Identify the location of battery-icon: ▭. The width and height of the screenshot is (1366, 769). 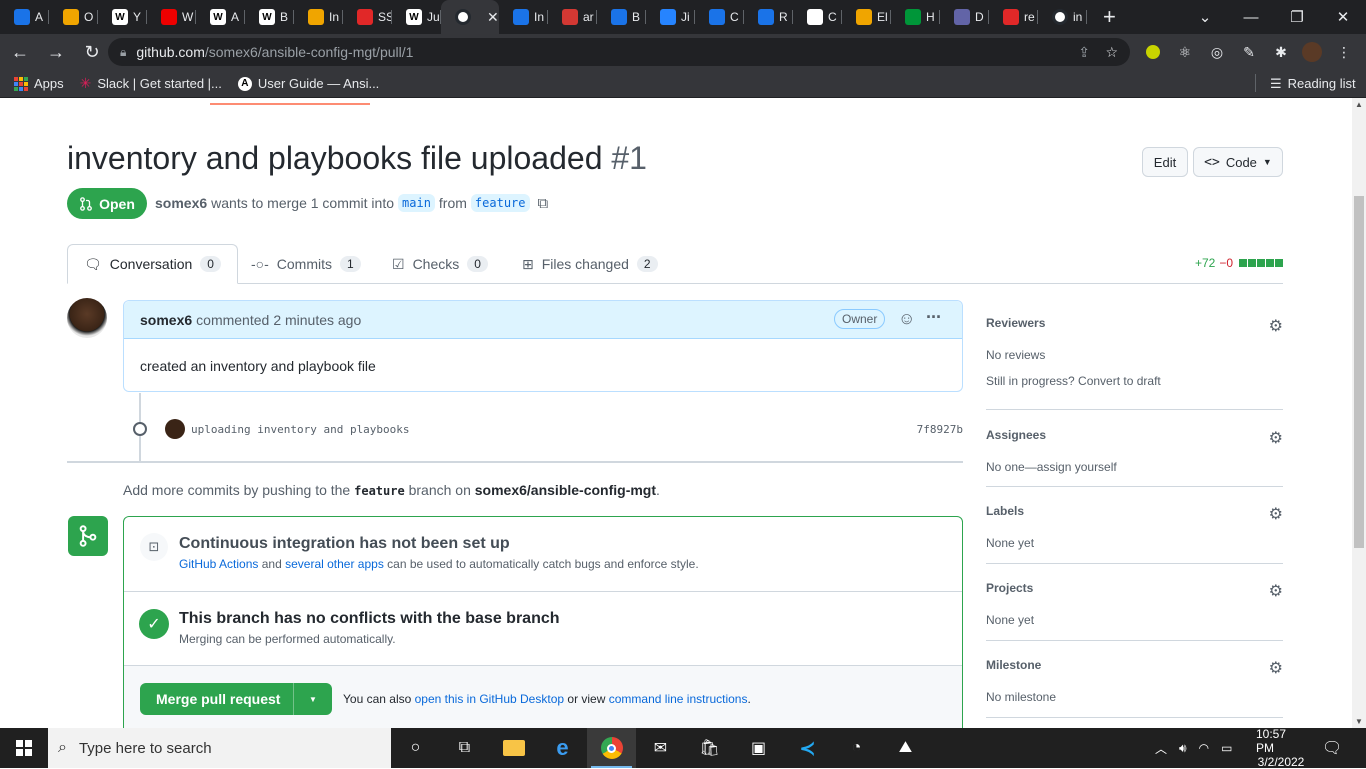
(1226, 748).